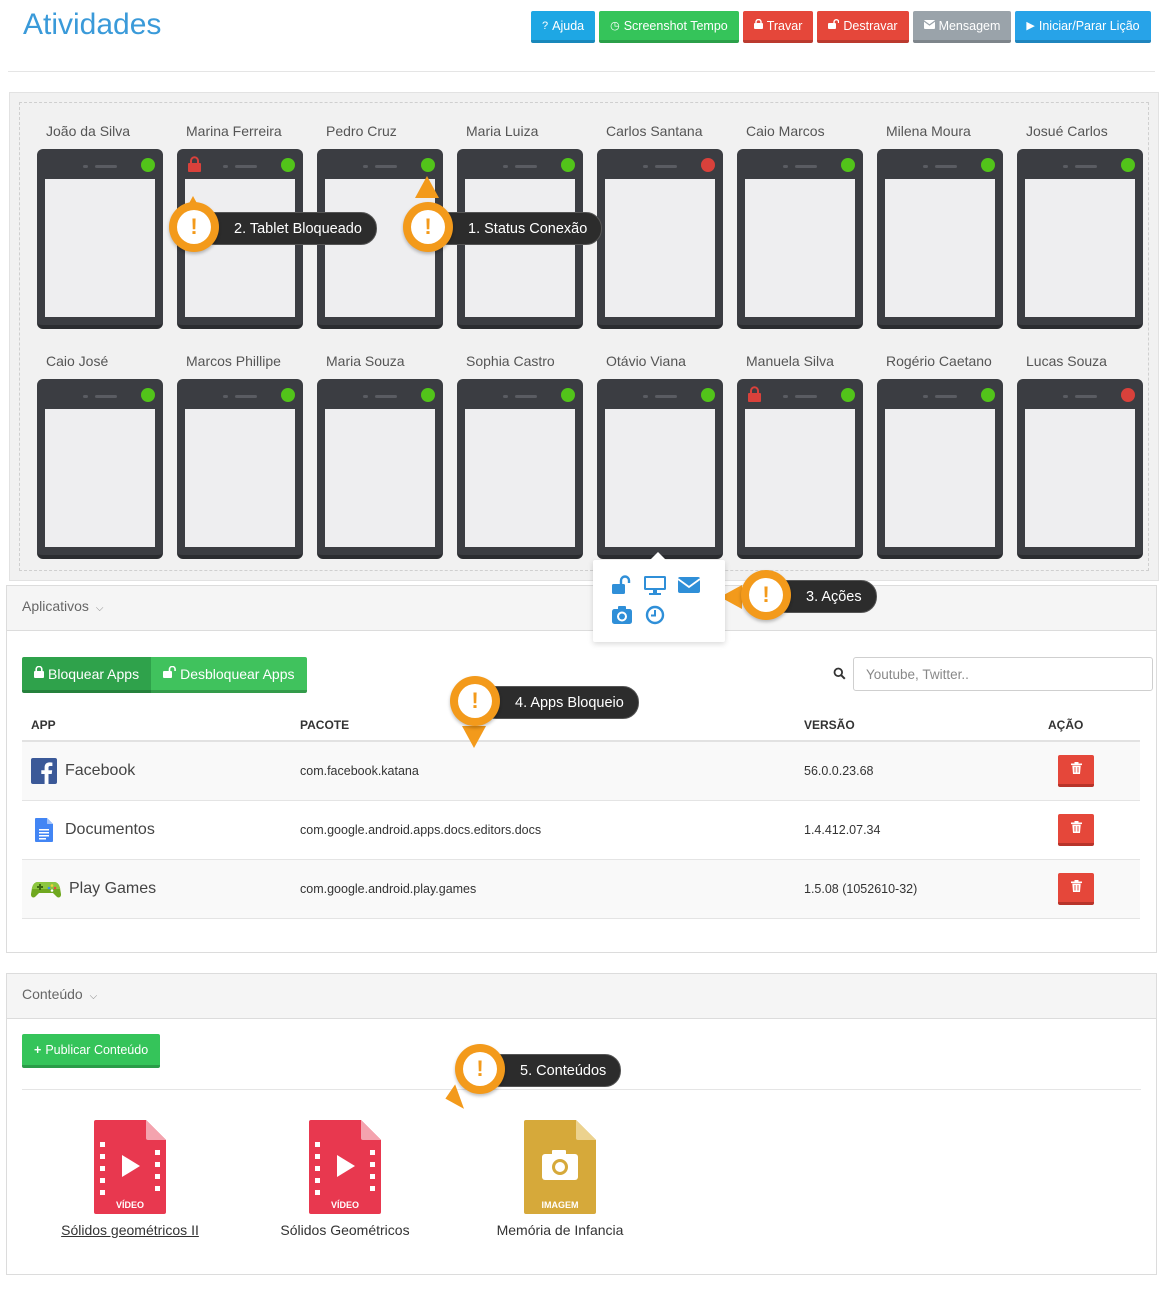  What do you see at coordinates (345, 1230) in the screenshot?
I see `content-title: Sólidos Geométricos` at bounding box center [345, 1230].